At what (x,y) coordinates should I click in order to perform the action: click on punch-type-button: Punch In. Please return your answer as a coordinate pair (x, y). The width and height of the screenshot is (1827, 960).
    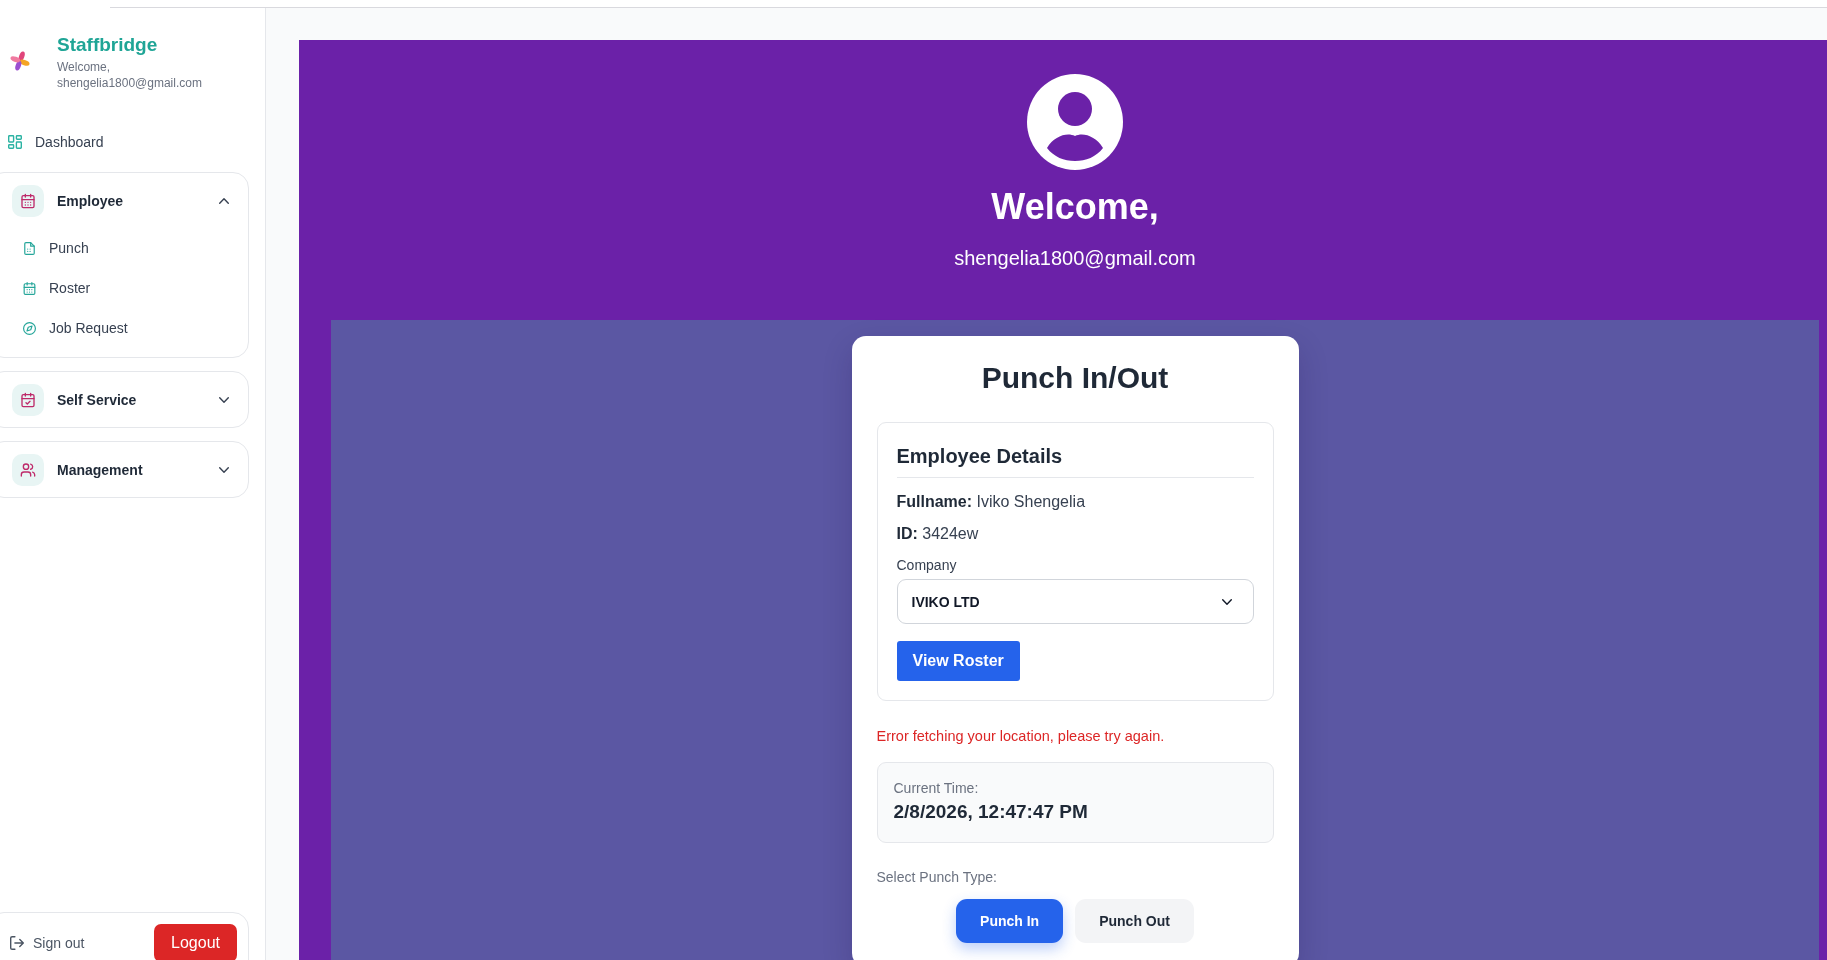
    Looking at the image, I should click on (1010, 921).